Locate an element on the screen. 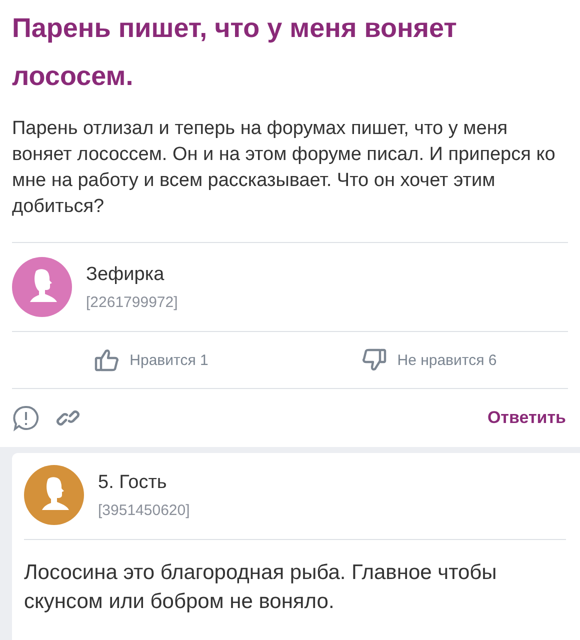 The image size is (580, 640). post-text: Парень отлизал и теперь на форумах пишет, что у меня воняет лососсем. Он и на этом форуме писал. И приперся ко мне на работу и всем рассказывает. Что он хочет этим добиться? is located at coordinates (284, 168).